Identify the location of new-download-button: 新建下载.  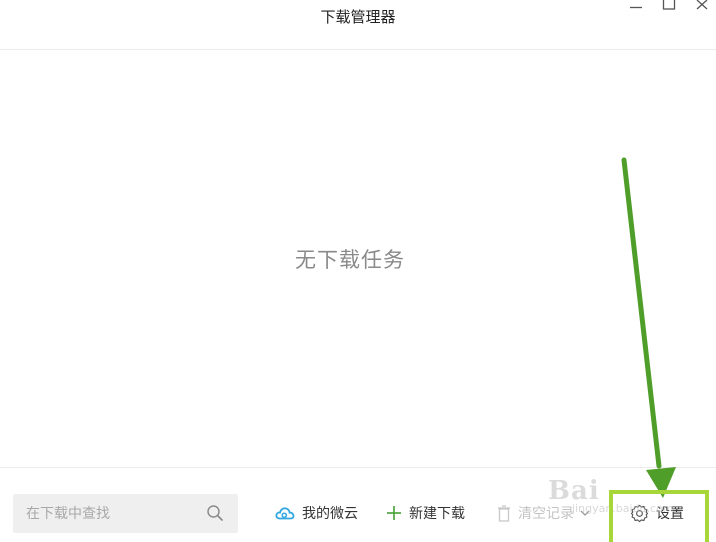
(425, 513).